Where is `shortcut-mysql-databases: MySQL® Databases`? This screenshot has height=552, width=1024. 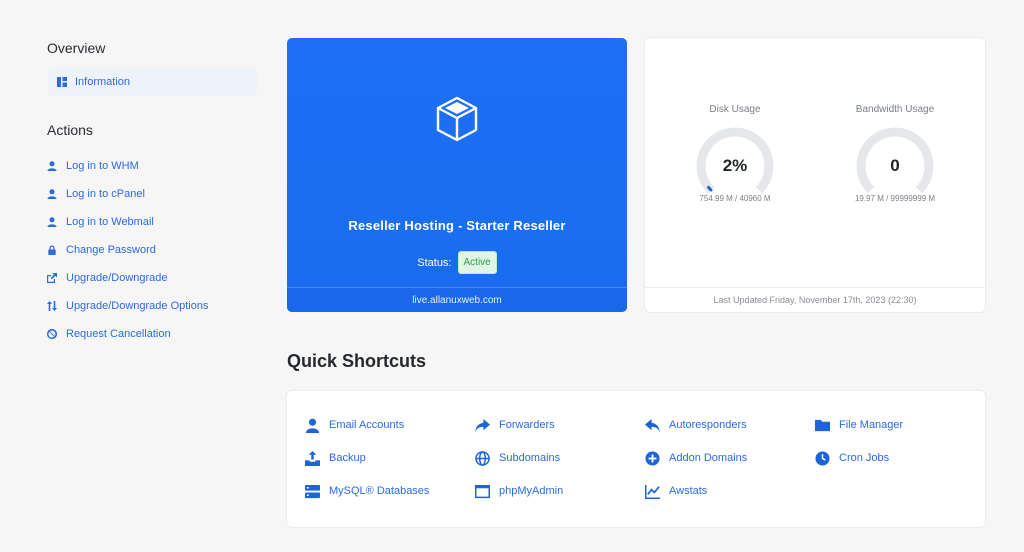
shortcut-mysql-databases: MySQL® Databases is located at coordinates (367, 491).